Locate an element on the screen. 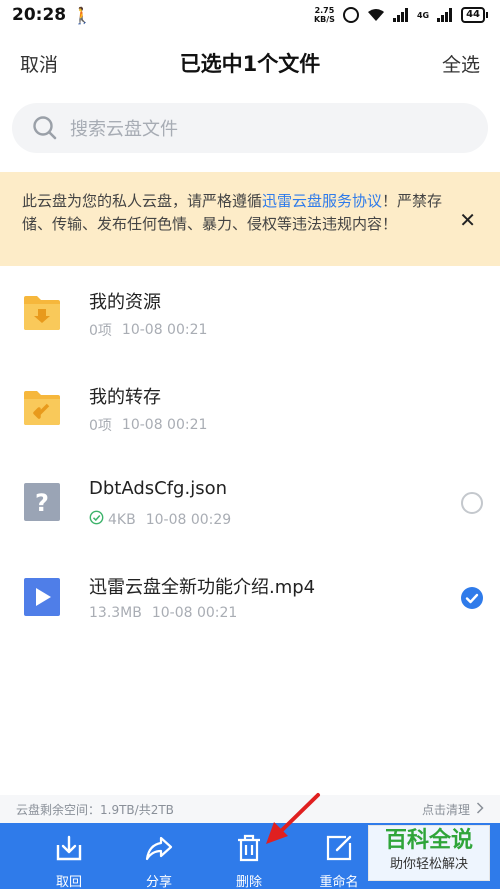 The width and height of the screenshot is (500, 889). retrieve-label: 取回 is located at coordinates (68, 882).